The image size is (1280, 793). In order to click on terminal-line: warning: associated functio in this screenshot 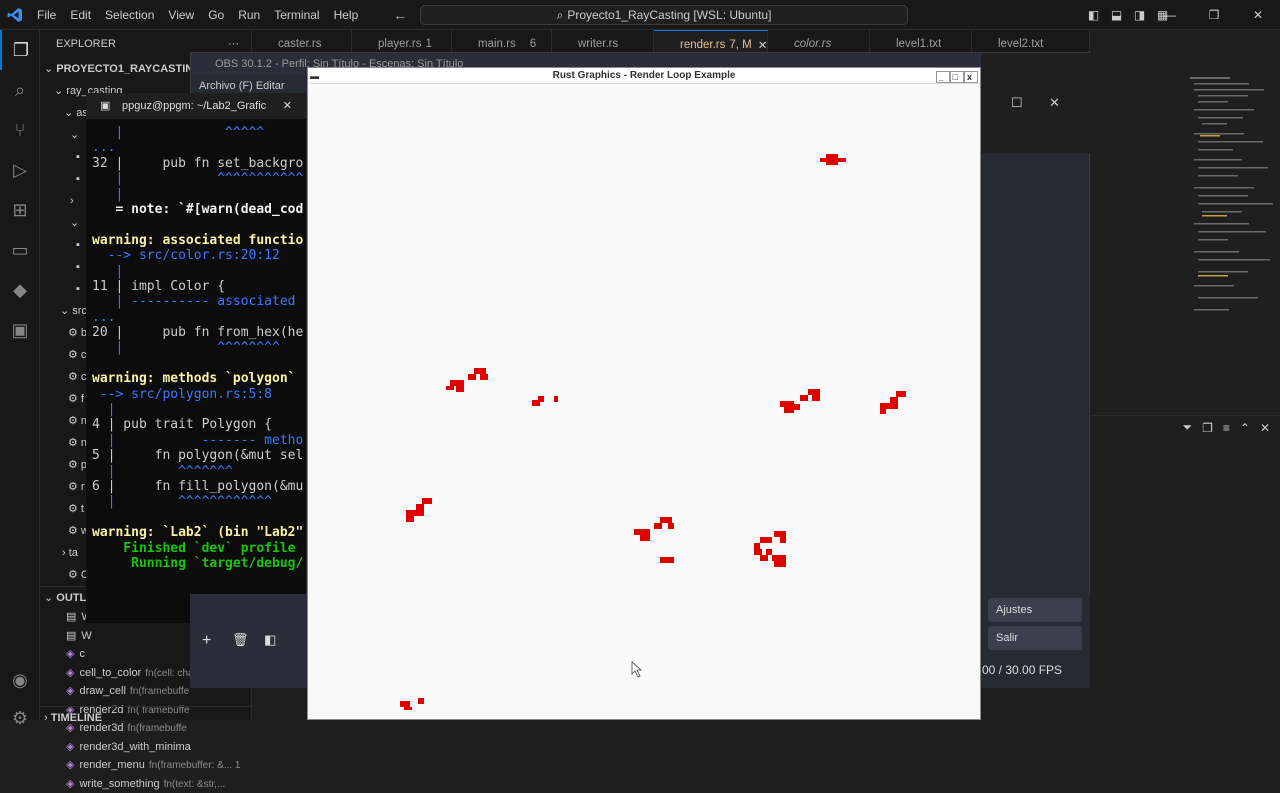, I will do `click(199, 240)`.